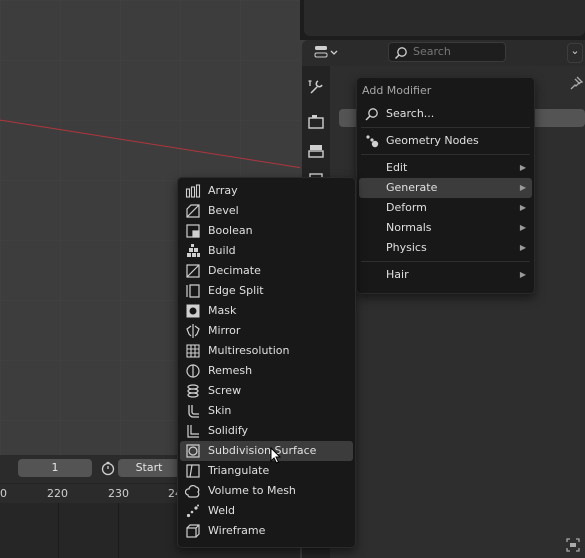 This screenshot has width=585, height=558. Describe the element at coordinates (193, 191) in the screenshot. I see `array-icon` at that location.